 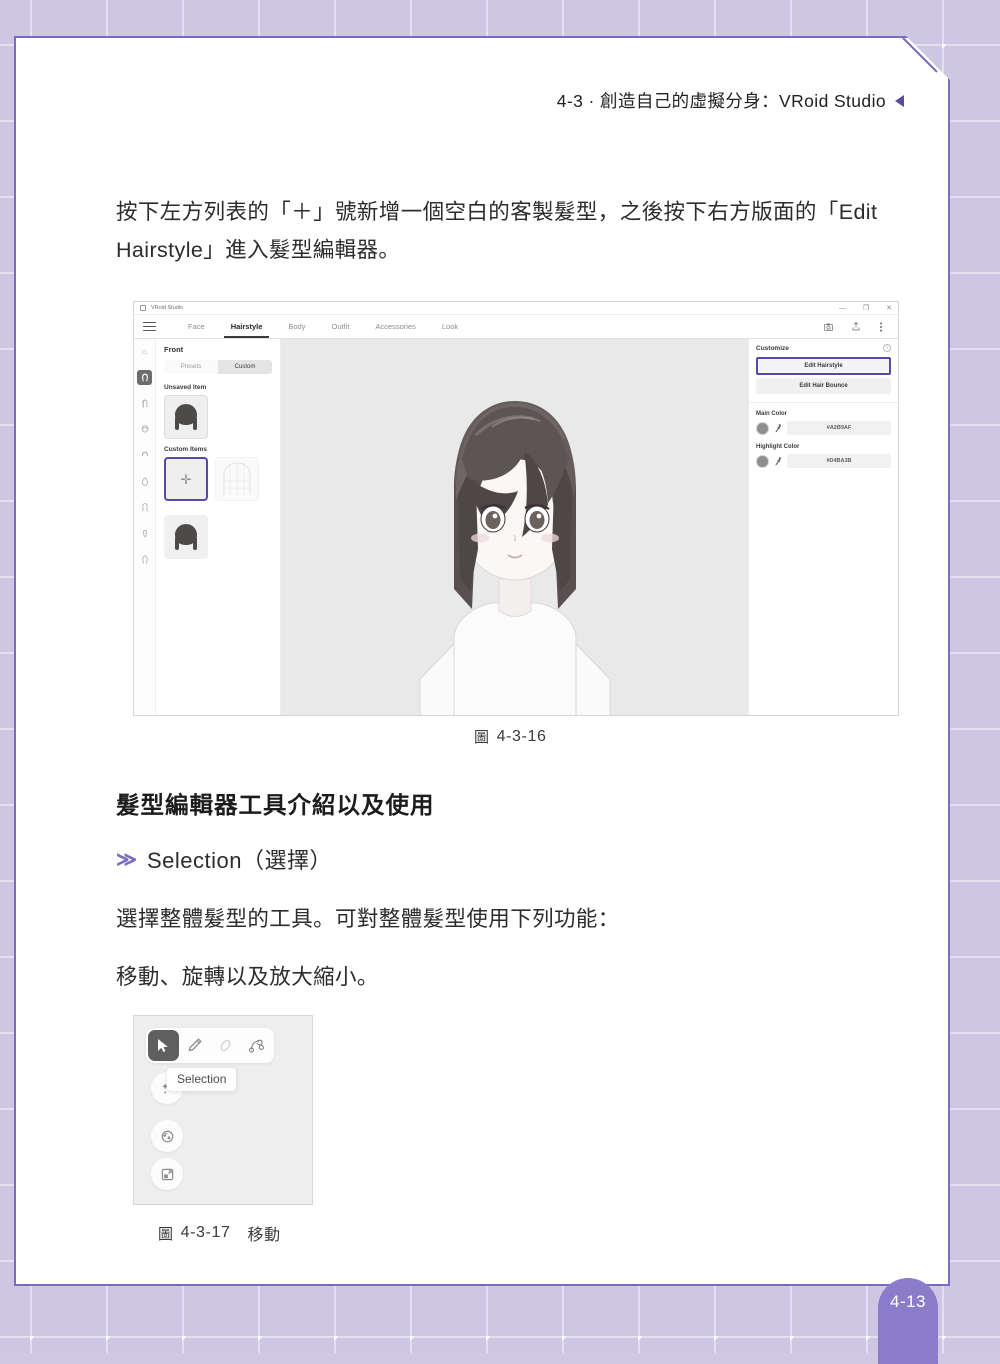 I want to click on home-icon: ⌂, so click(x=144, y=351).